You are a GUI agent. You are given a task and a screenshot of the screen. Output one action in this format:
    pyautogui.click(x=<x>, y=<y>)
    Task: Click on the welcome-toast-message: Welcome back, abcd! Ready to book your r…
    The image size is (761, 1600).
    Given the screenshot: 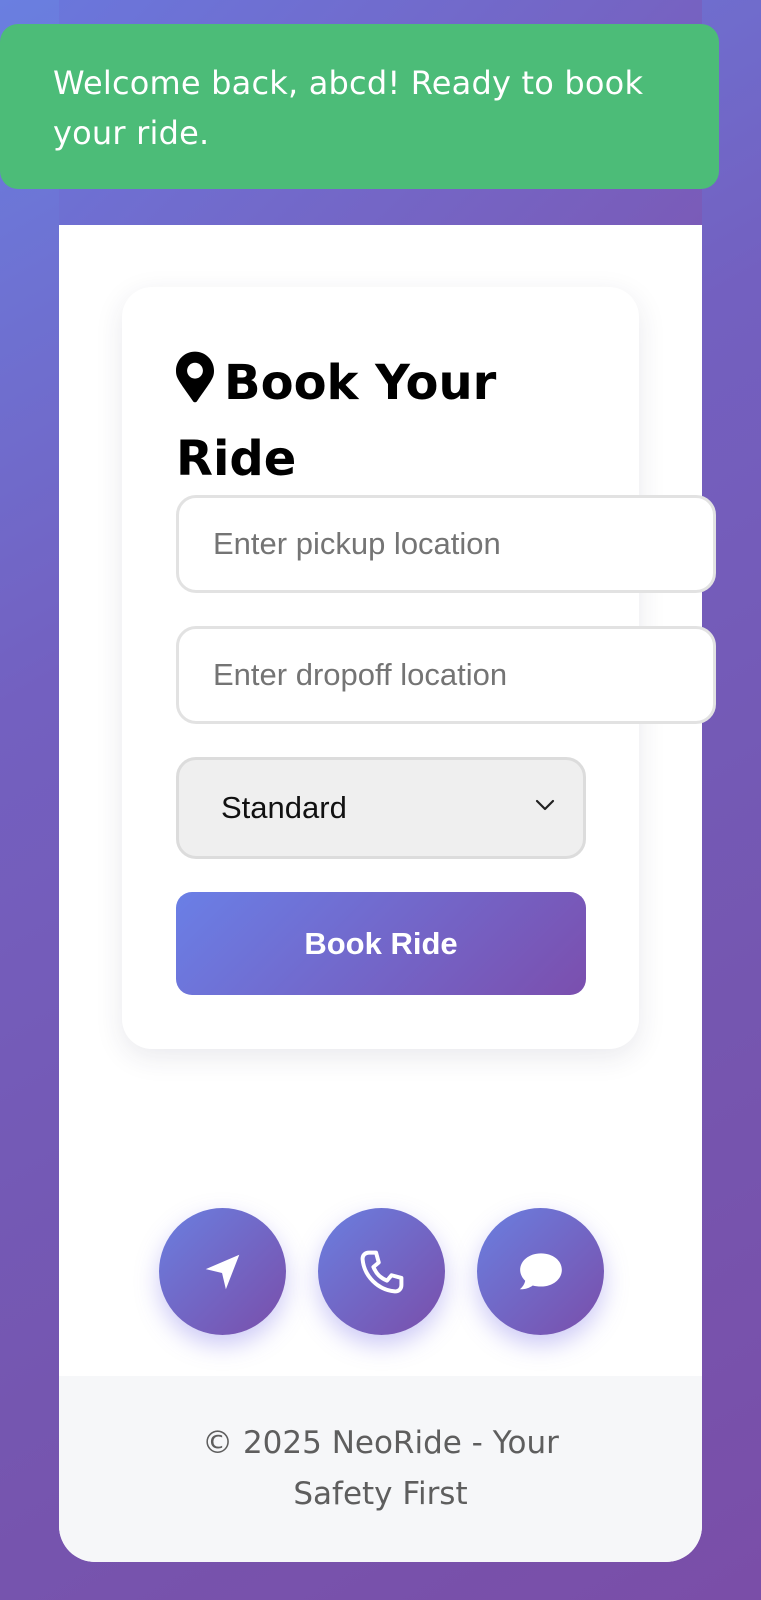 What is the action you would take?
    pyautogui.click(x=348, y=108)
    